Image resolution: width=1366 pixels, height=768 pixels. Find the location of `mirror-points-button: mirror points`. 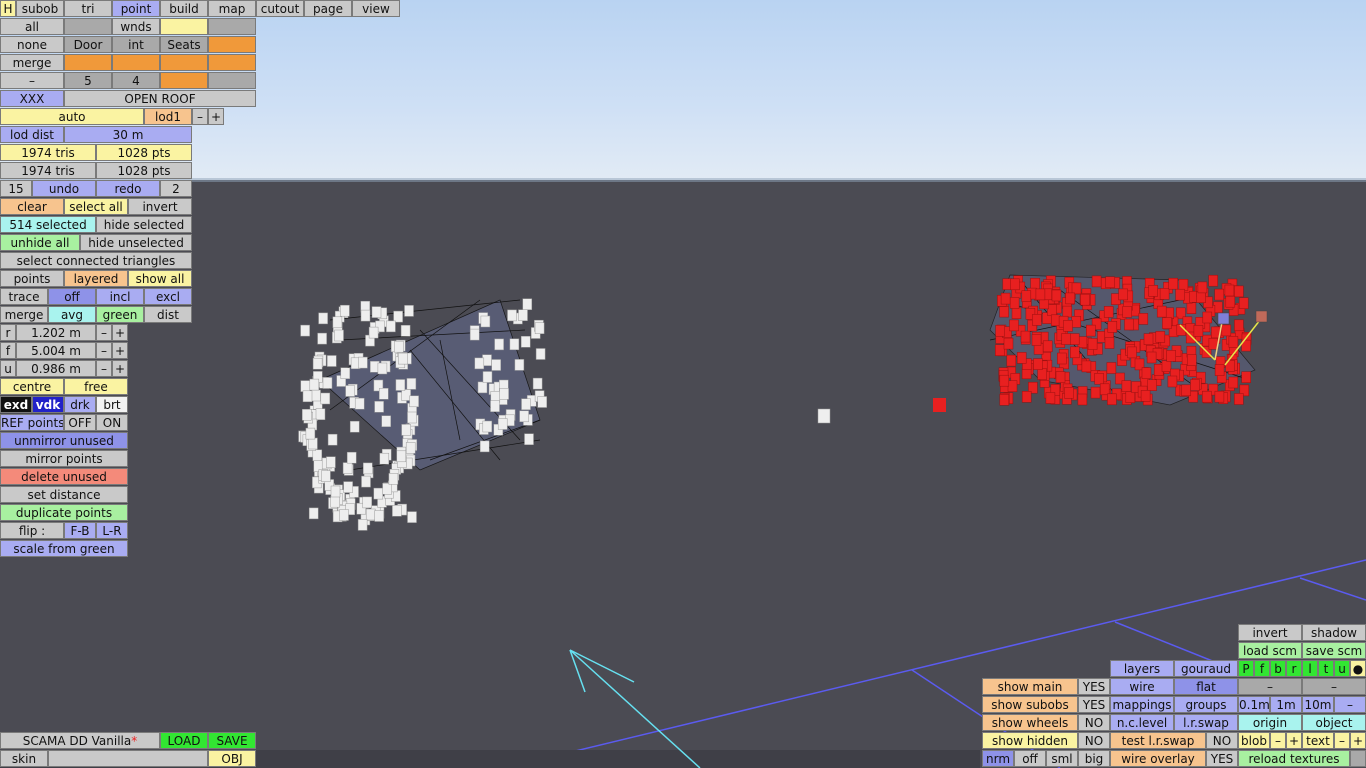

mirror-points-button: mirror points is located at coordinates (64, 458).